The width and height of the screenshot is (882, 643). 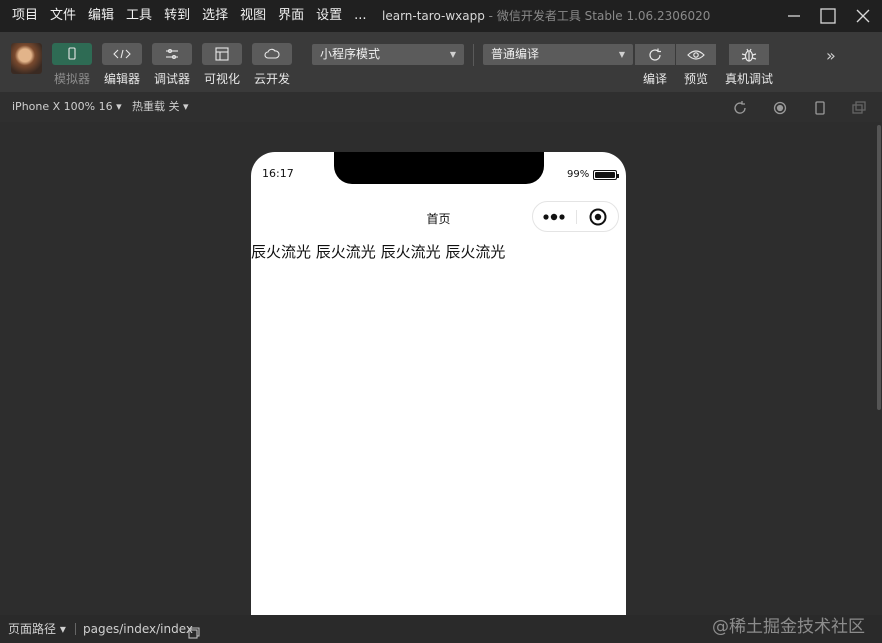 I want to click on close-button, so click(x=863, y=16).